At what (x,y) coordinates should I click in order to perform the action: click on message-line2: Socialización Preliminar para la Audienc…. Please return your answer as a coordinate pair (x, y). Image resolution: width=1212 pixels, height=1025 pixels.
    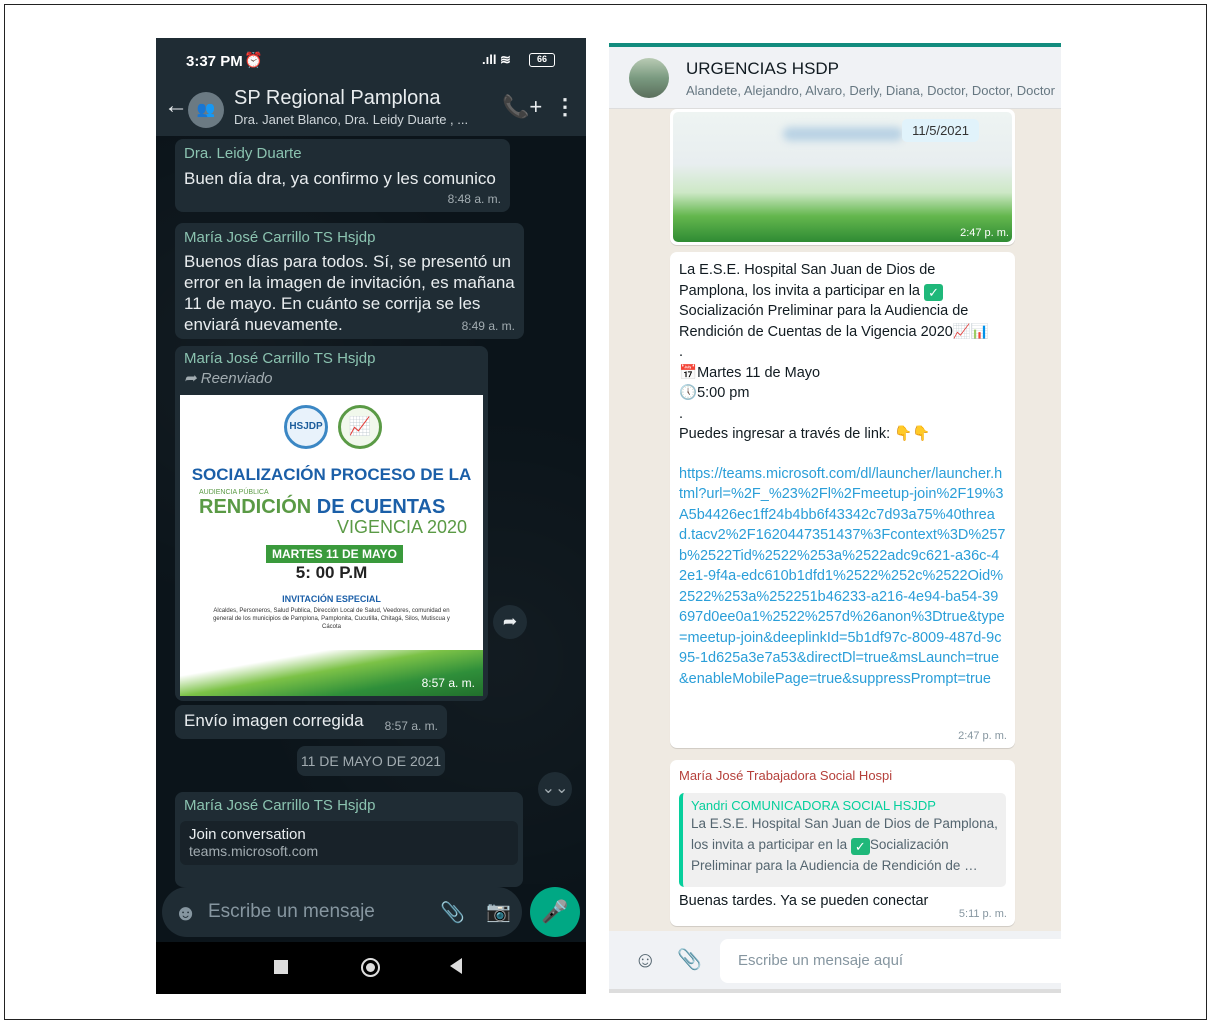
    Looking at the image, I should click on (826, 321).